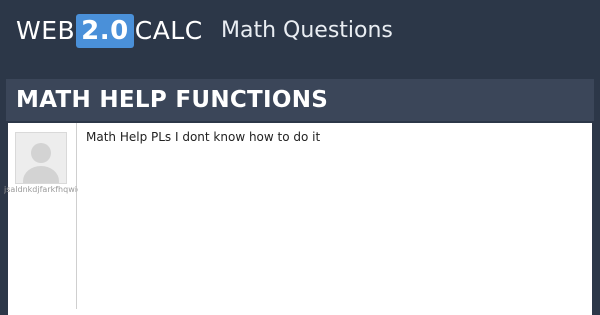  Describe the element at coordinates (168, 30) in the screenshot. I see `logo-suffix: CALC` at that location.